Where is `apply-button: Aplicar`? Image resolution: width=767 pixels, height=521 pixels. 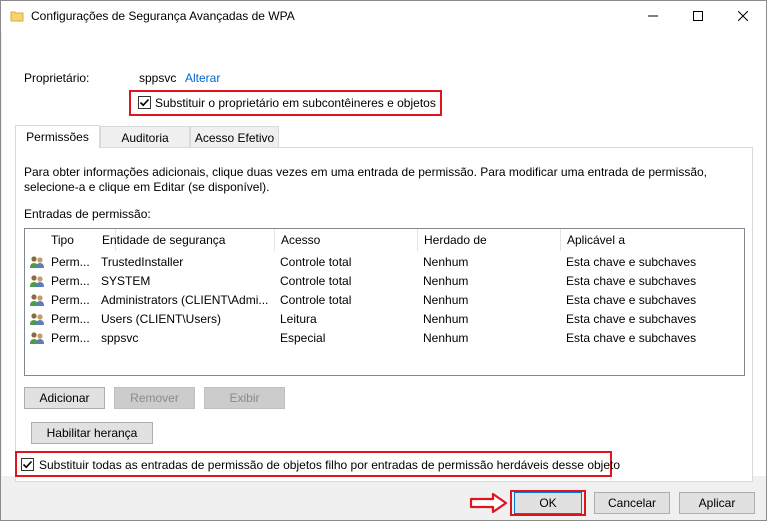 apply-button: Aplicar is located at coordinates (717, 503).